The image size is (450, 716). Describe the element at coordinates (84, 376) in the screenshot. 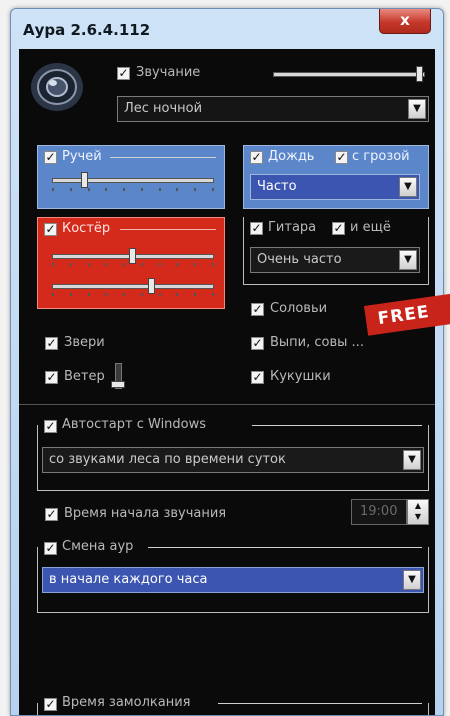

I see `wind-label: Ветер` at that location.